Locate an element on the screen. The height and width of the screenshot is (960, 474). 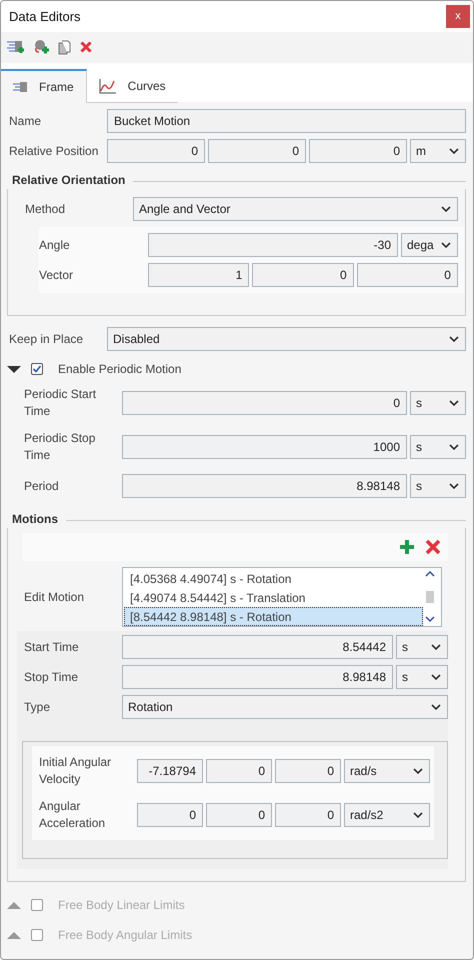
window-title: Data Editors is located at coordinates (45, 17).